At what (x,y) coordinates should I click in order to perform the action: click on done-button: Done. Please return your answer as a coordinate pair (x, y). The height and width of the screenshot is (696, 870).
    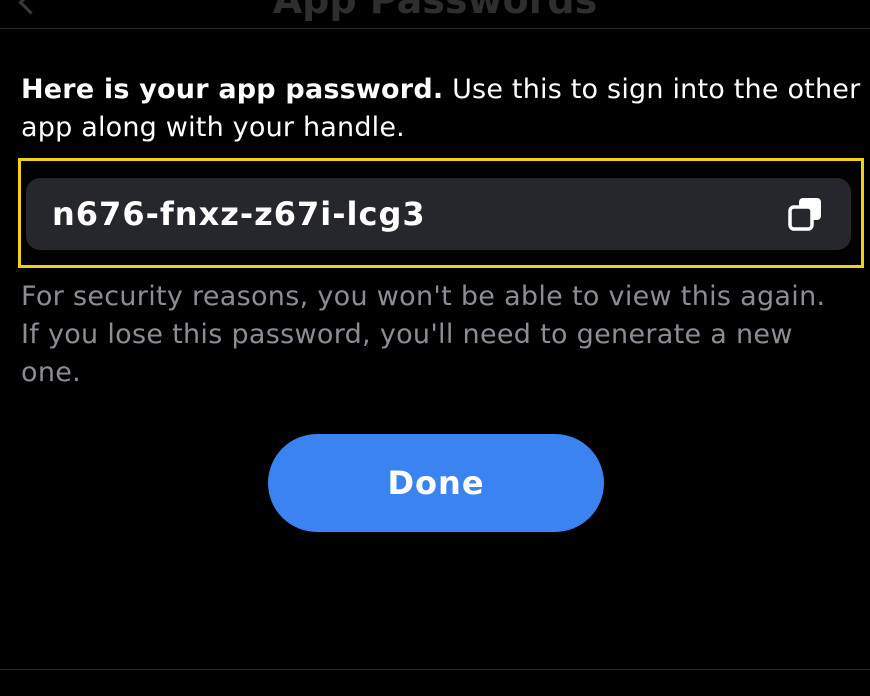
    Looking at the image, I should click on (436, 483).